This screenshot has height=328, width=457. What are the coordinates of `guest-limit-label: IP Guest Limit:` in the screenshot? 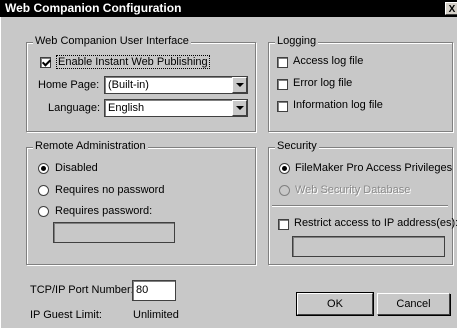 It's located at (66, 315).